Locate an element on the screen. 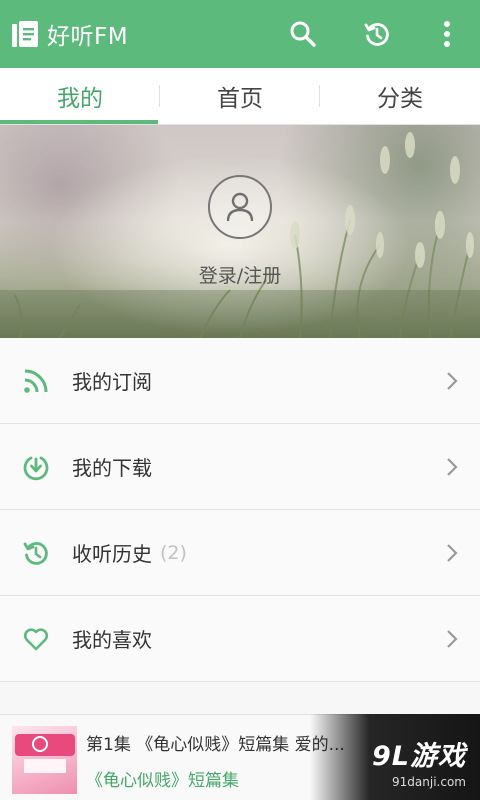  download-icon is located at coordinates (36, 467).